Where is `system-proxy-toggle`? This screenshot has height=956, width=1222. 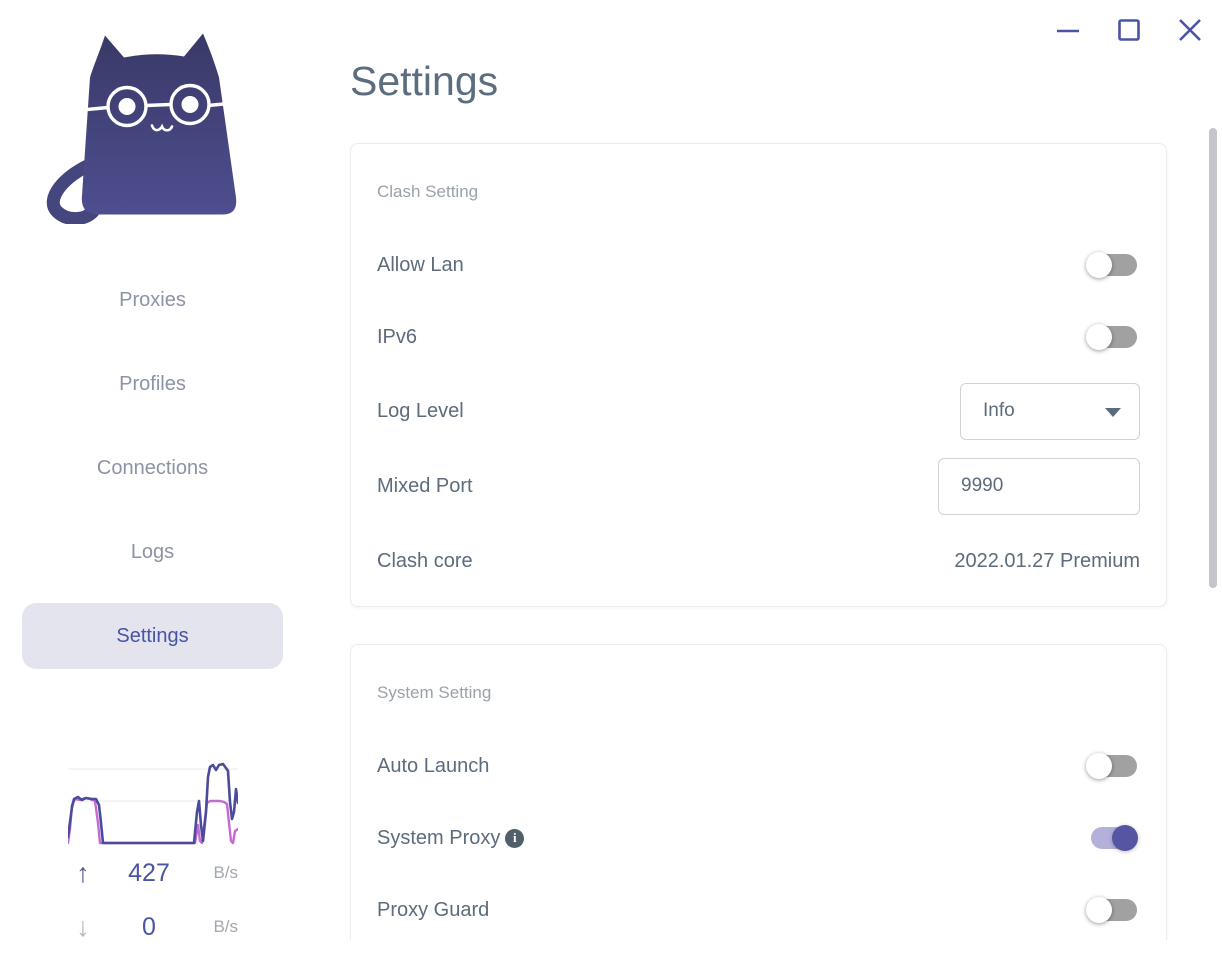
system-proxy-toggle is located at coordinates (1112, 838).